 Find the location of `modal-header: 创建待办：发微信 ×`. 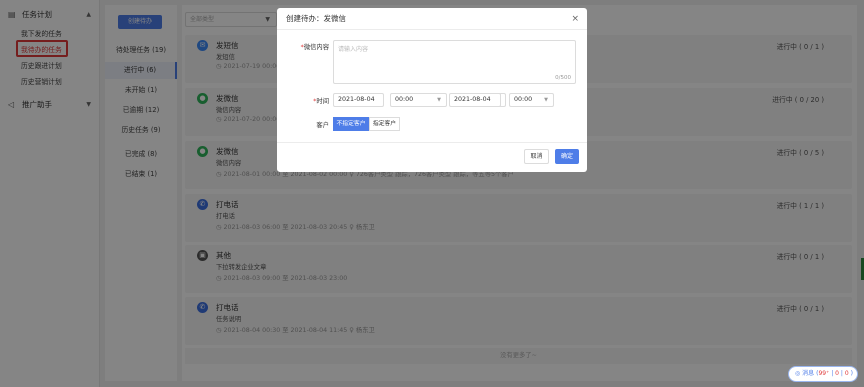

modal-header: 创建待办：发微信 × is located at coordinates (432, 19).